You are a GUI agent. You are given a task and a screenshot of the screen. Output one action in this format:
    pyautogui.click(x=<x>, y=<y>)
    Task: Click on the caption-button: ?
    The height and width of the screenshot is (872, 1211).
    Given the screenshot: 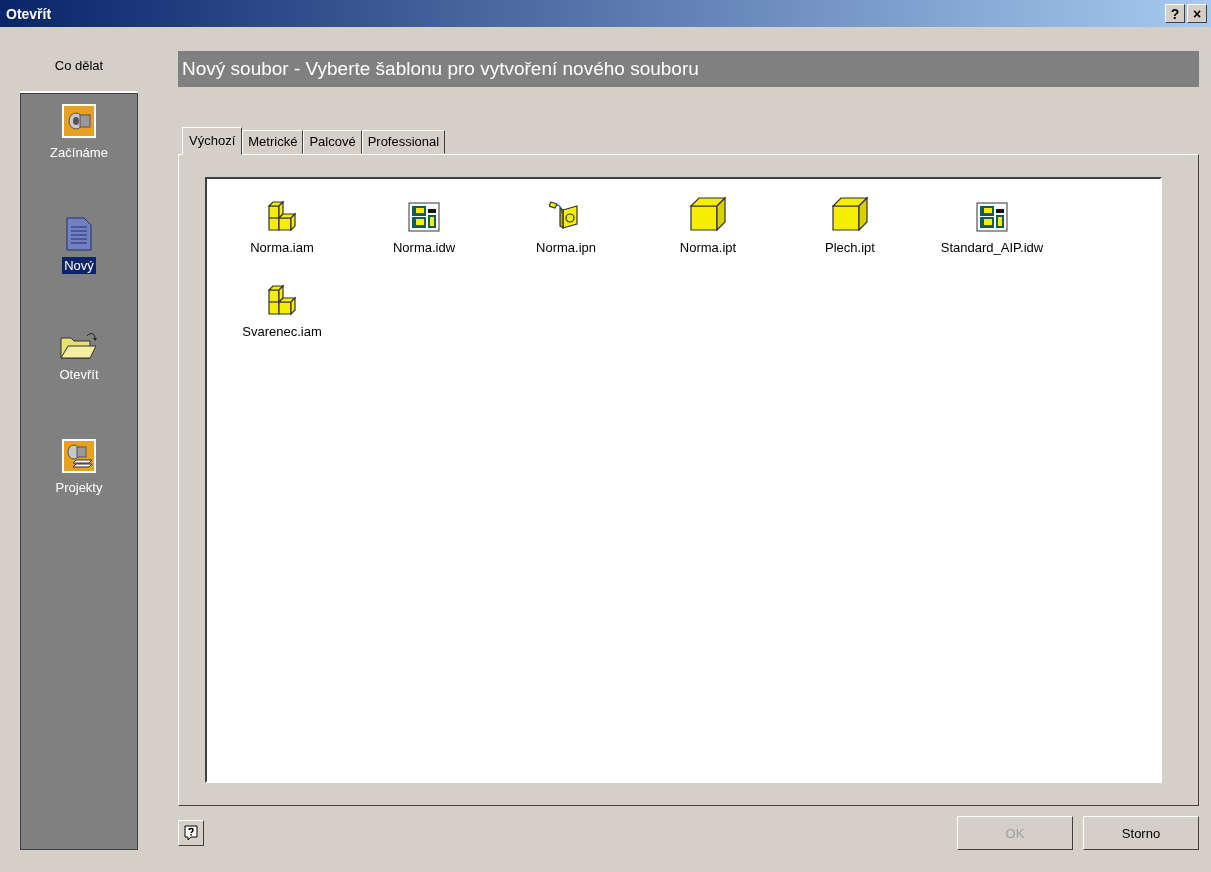 What is the action you would take?
    pyautogui.click(x=1175, y=13)
    